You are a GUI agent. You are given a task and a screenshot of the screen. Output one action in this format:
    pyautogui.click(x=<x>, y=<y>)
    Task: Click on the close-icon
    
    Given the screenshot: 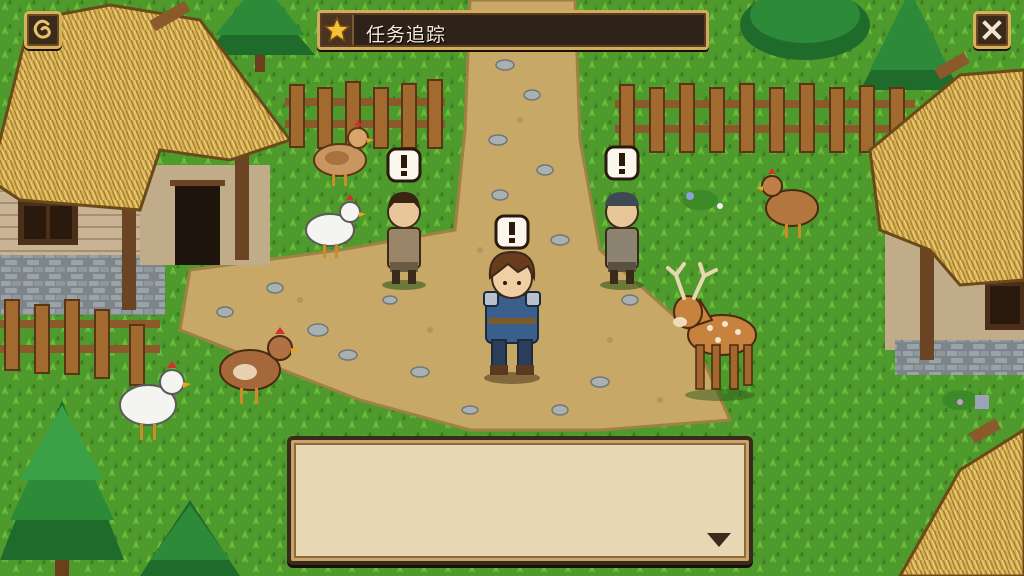 What is the action you would take?
    pyautogui.click(x=992, y=30)
    